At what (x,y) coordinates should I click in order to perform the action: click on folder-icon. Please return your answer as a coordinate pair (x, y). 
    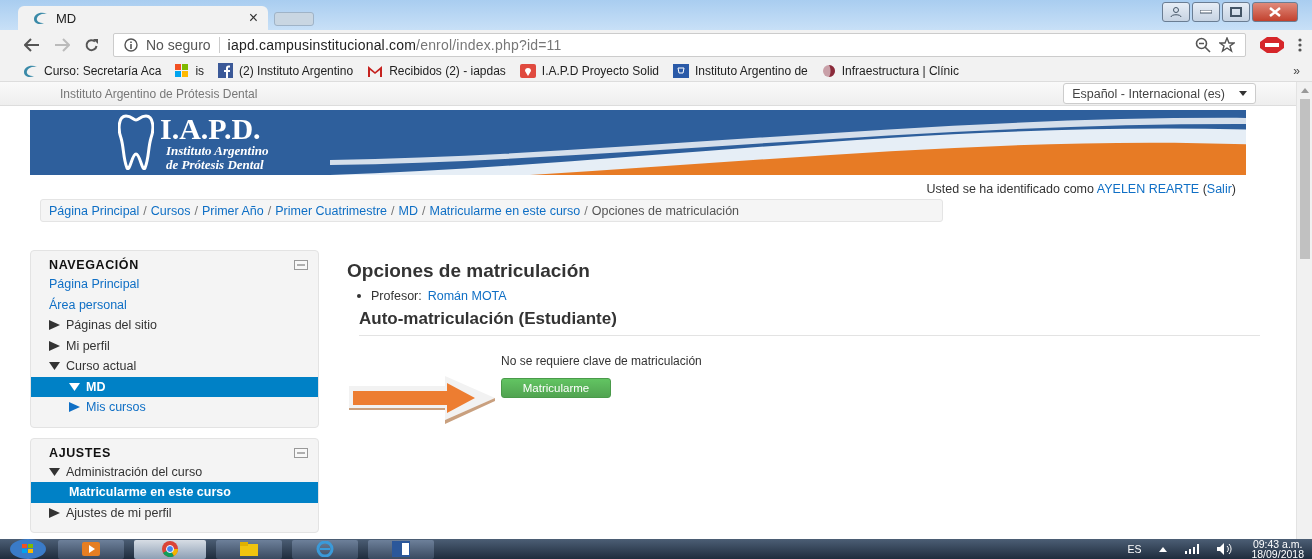
    Looking at the image, I should click on (249, 549).